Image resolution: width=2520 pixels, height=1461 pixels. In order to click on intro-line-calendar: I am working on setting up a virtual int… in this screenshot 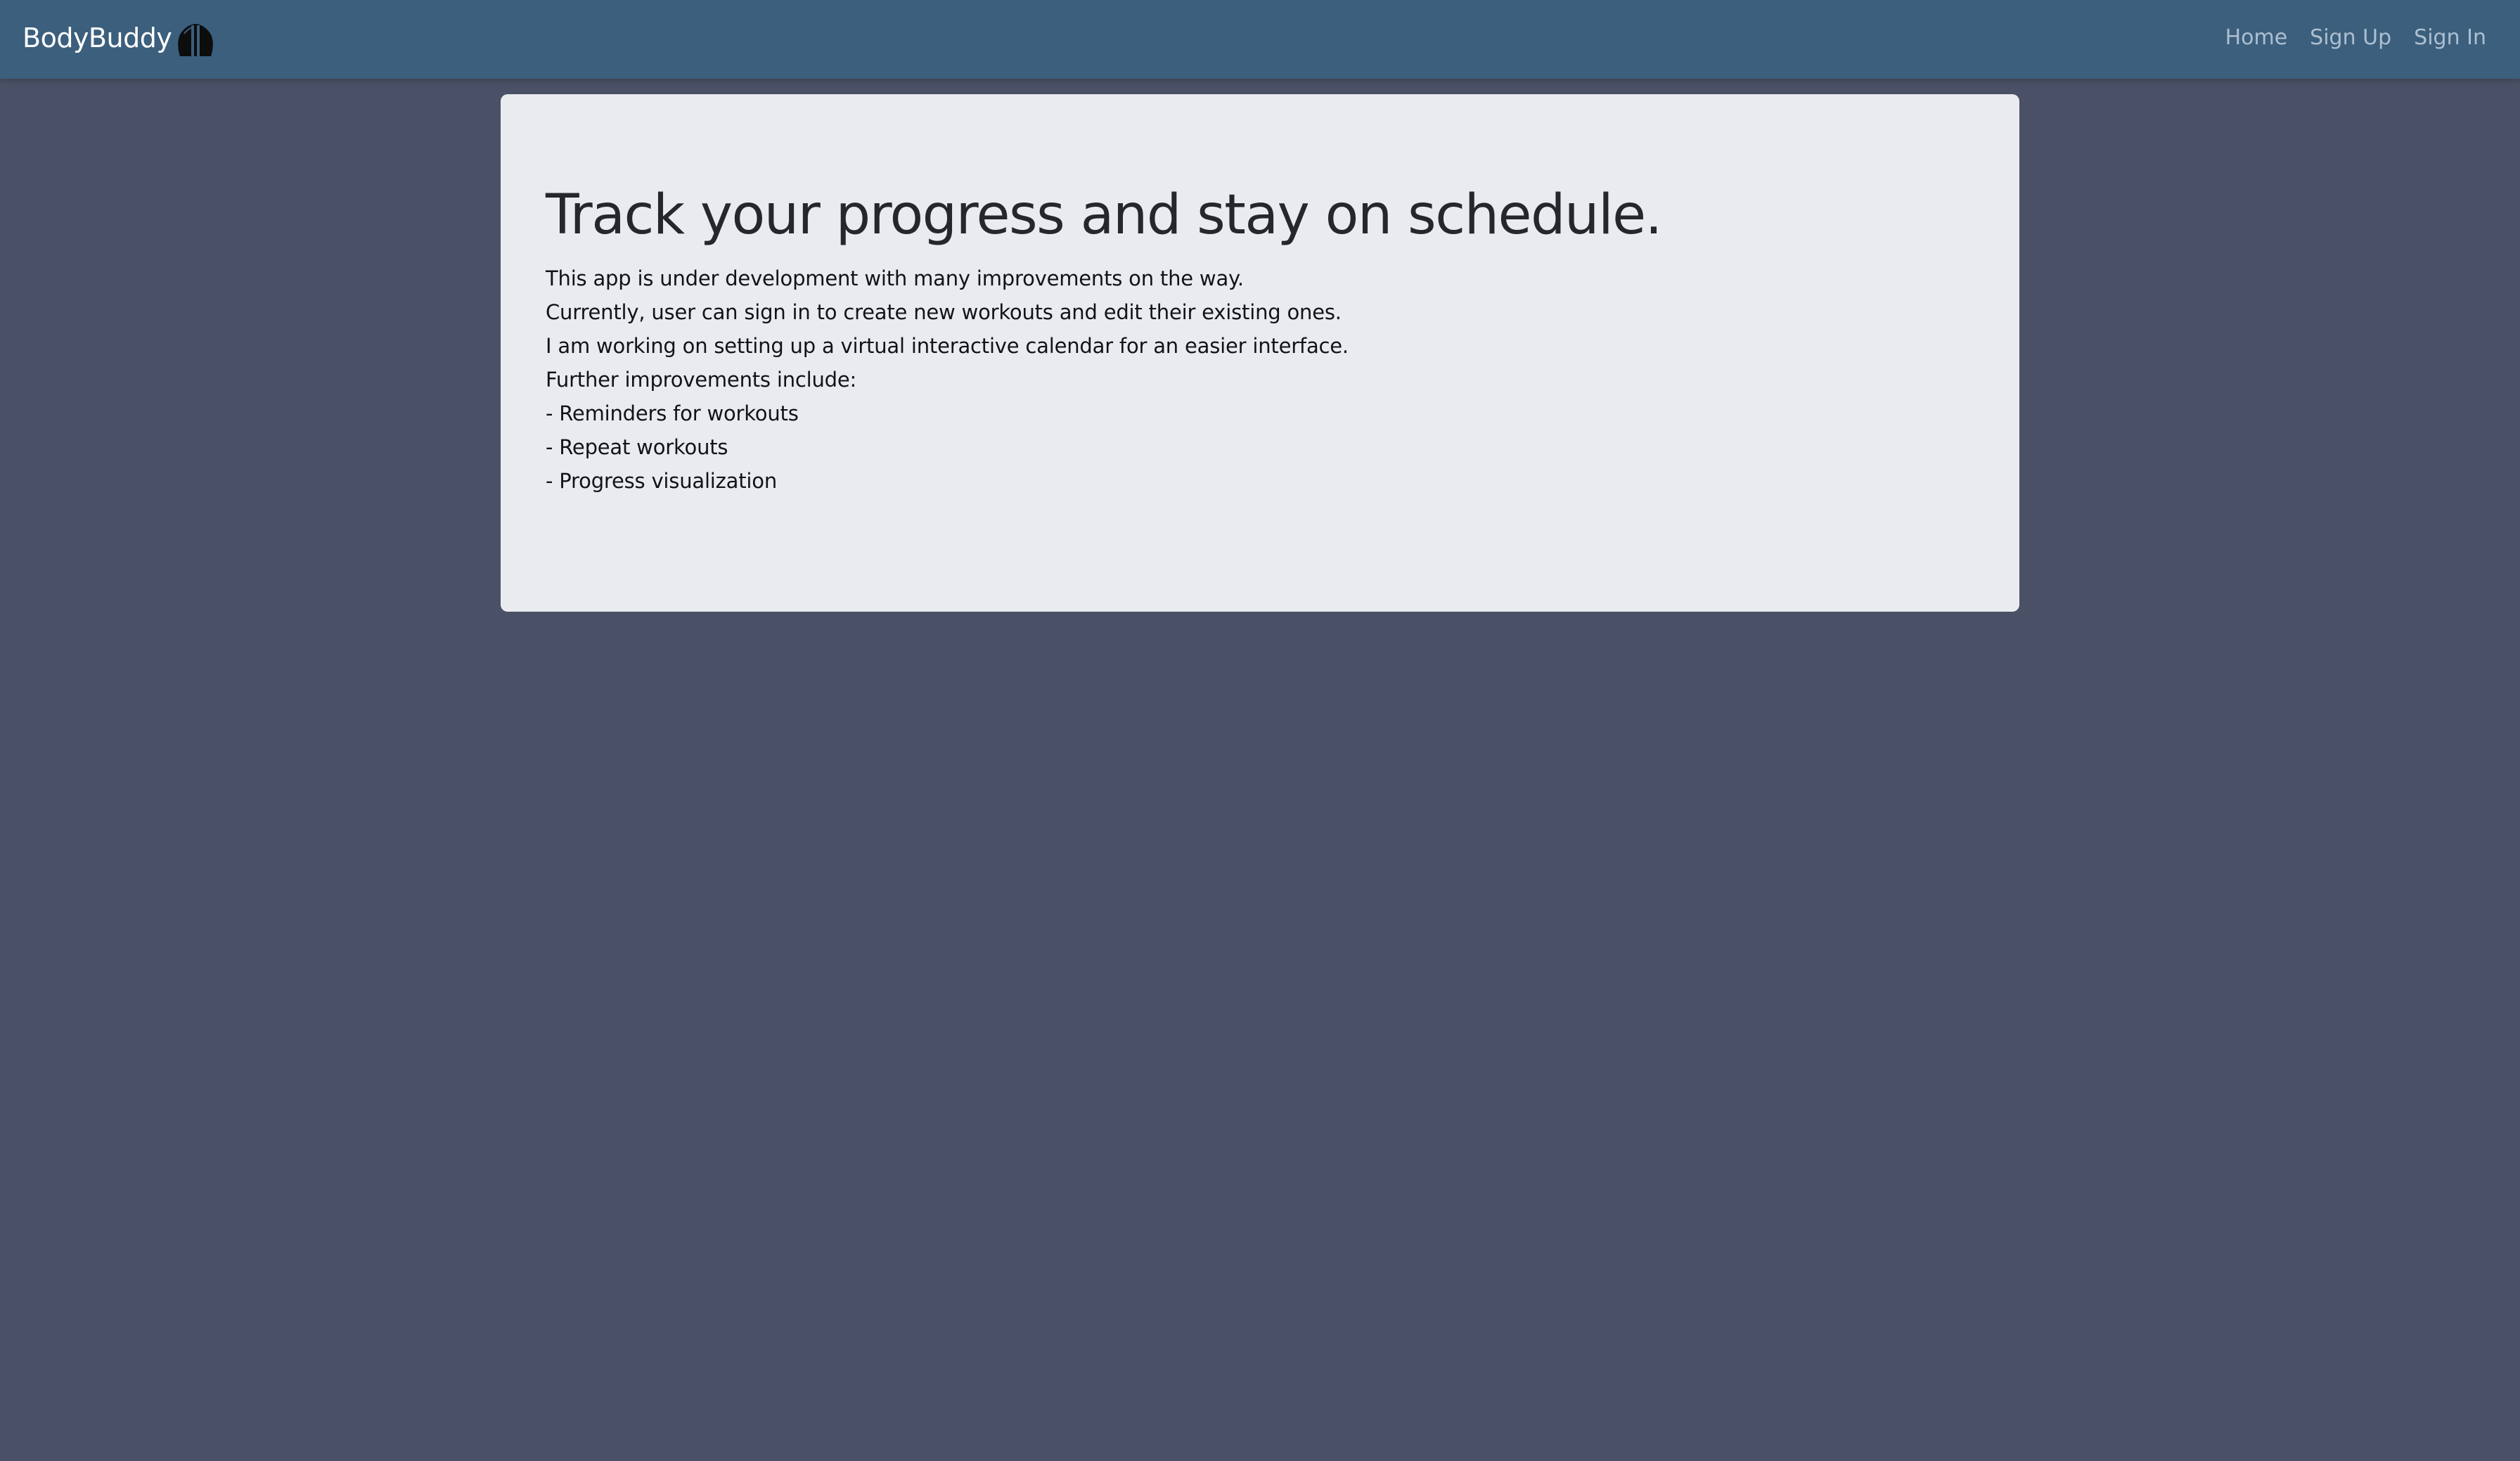, I will do `click(948, 345)`.